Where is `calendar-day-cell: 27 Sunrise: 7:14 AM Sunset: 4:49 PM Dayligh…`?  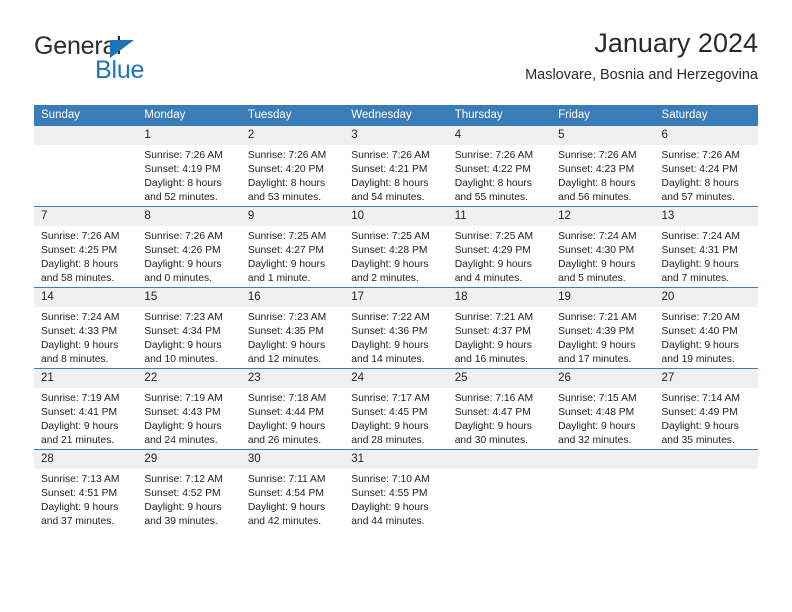 calendar-day-cell: 27 Sunrise: 7:14 AM Sunset: 4:49 PM Dayligh… is located at coordinates (706, 409).